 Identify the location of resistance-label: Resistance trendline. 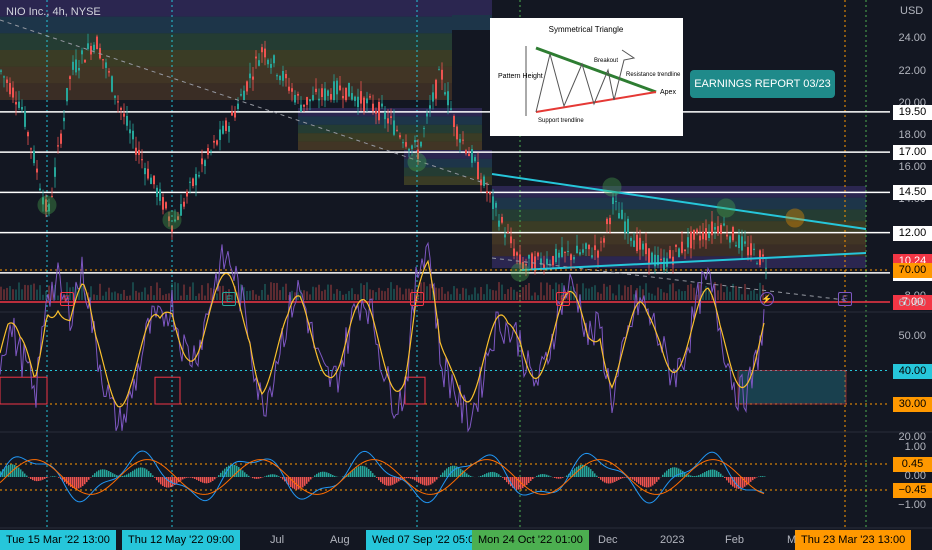
(653, 75).